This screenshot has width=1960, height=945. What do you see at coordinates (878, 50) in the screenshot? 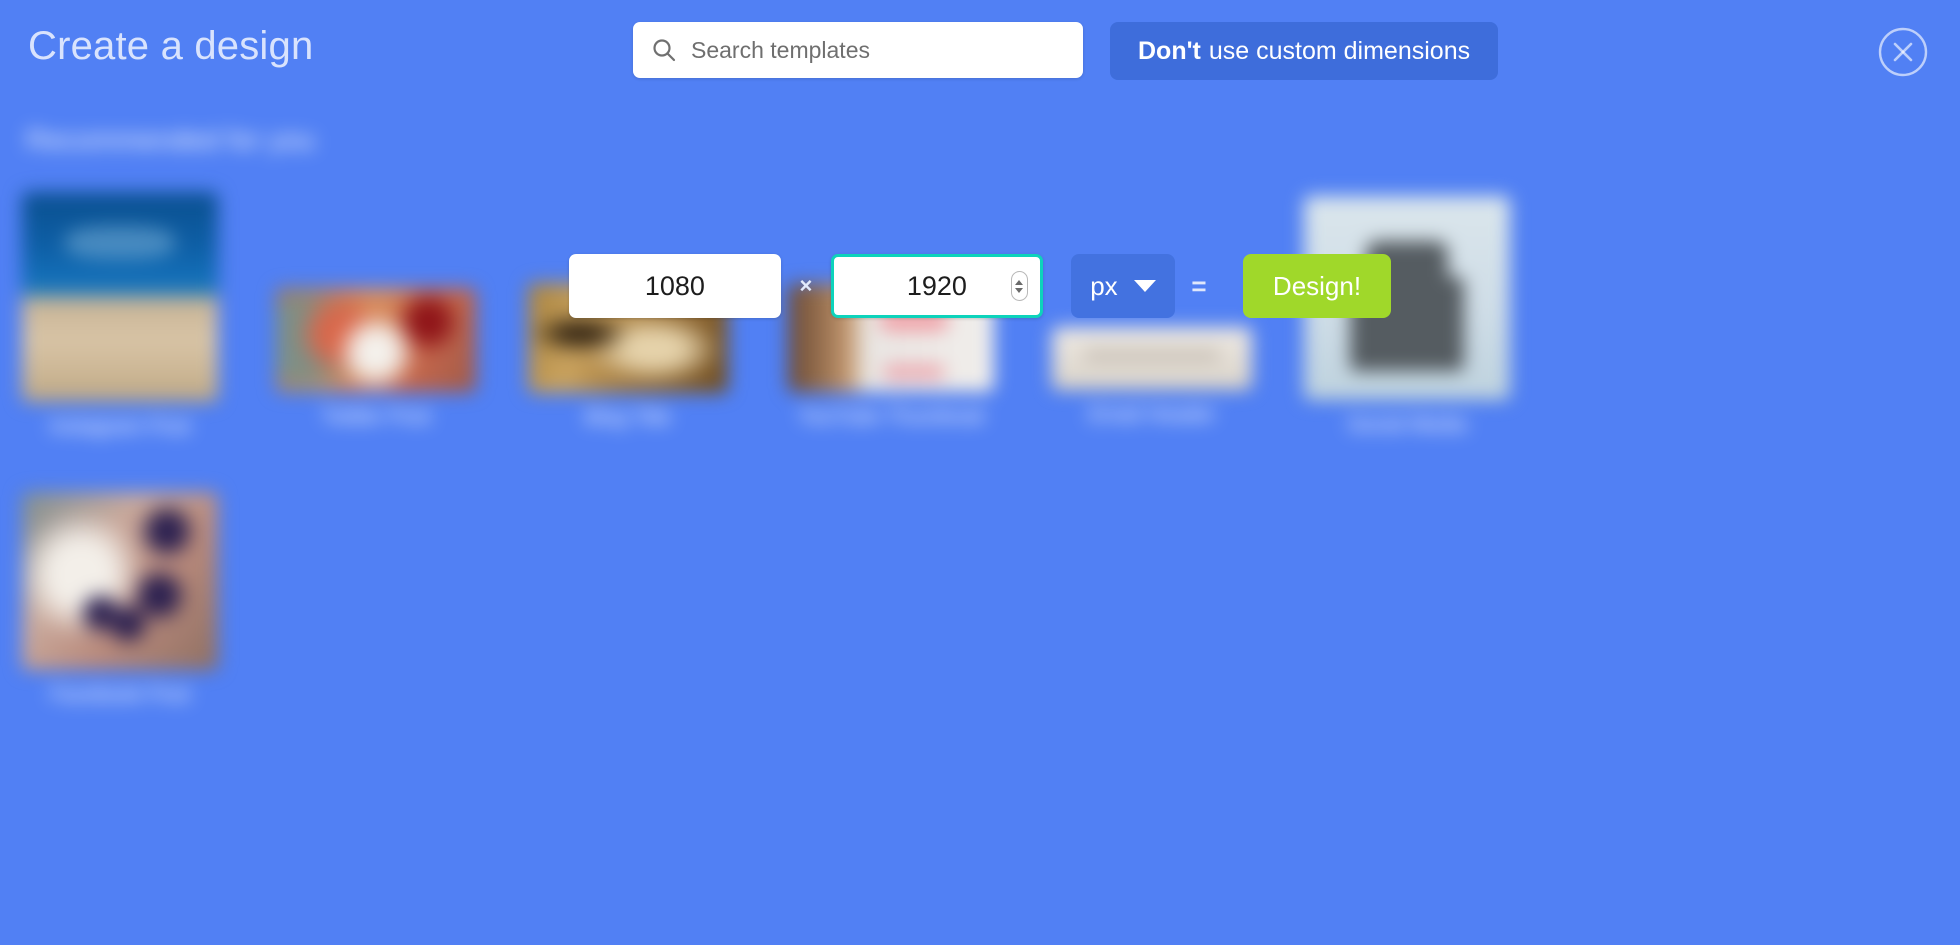
I see `search-input` at bounding box center [878, 50].